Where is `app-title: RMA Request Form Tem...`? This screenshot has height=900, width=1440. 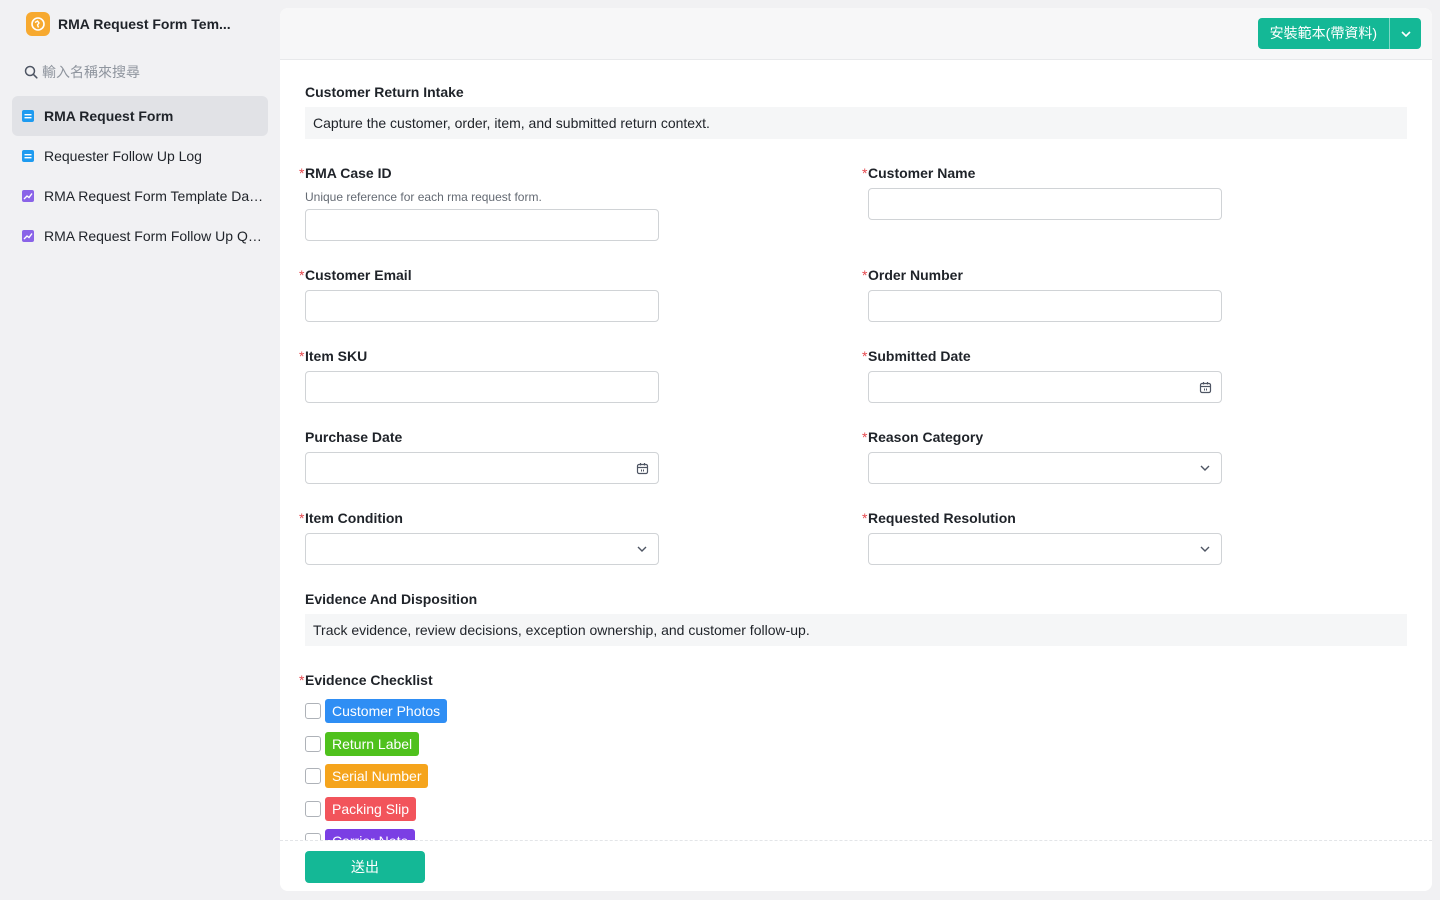
app-title: RMA Request Form Tem... is located at coordinates (144, 24).